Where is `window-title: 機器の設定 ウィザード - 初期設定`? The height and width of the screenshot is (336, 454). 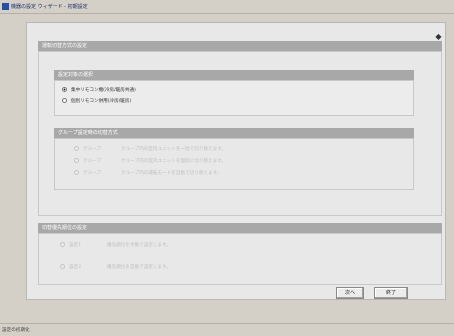 window-title: 機器の設定 ウィザード - 初期設定 is located at coordinates (49, 7).